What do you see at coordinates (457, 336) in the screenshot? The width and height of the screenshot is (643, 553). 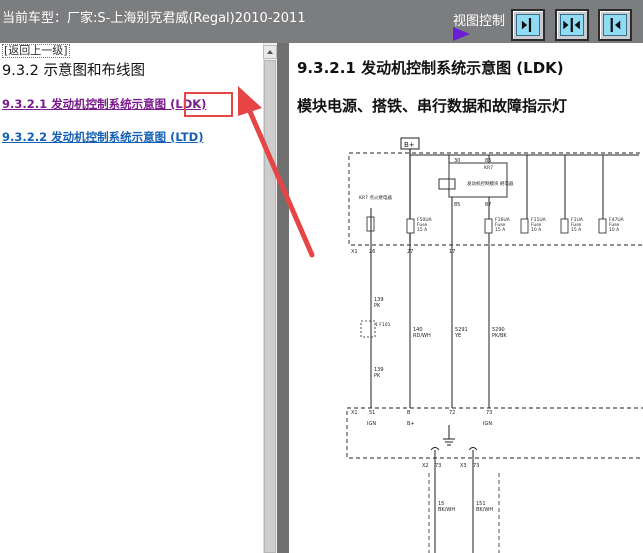 I see `wire-2-color: YE` at bounding box center [457, 336].